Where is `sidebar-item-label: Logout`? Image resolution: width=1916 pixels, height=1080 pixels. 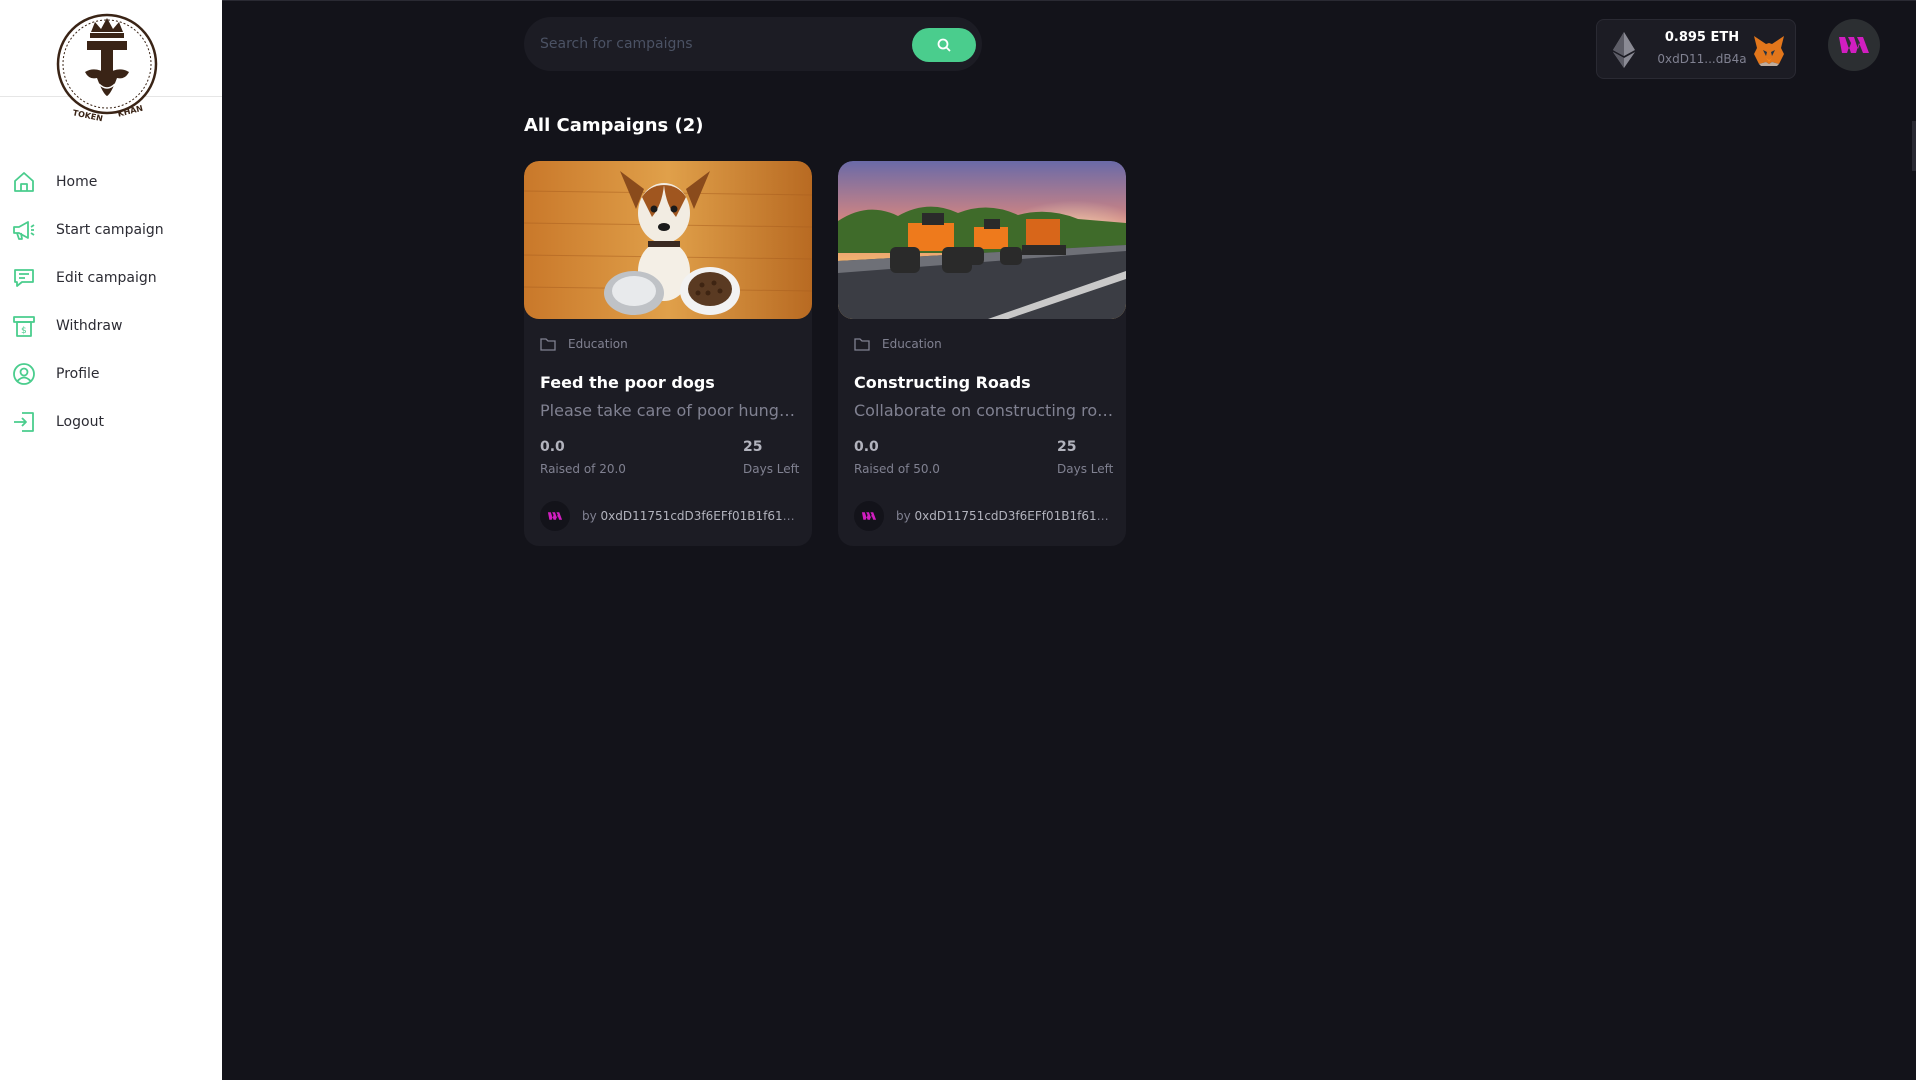 sidebar-item-label: Logout is located at coordinates (80, 422).